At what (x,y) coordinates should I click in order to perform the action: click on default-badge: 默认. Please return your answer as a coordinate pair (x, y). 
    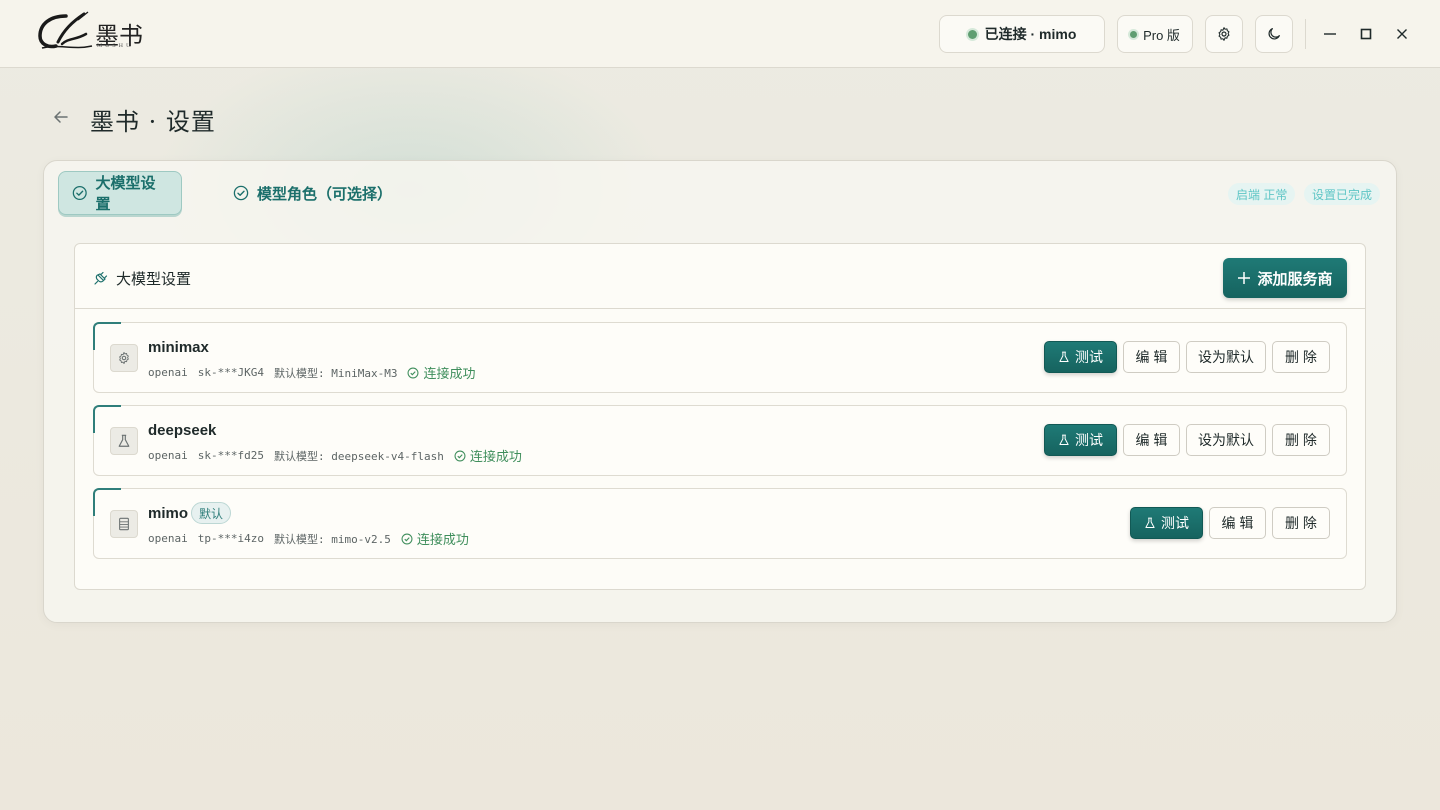
    Looking at the image, I should click on (211, 513).